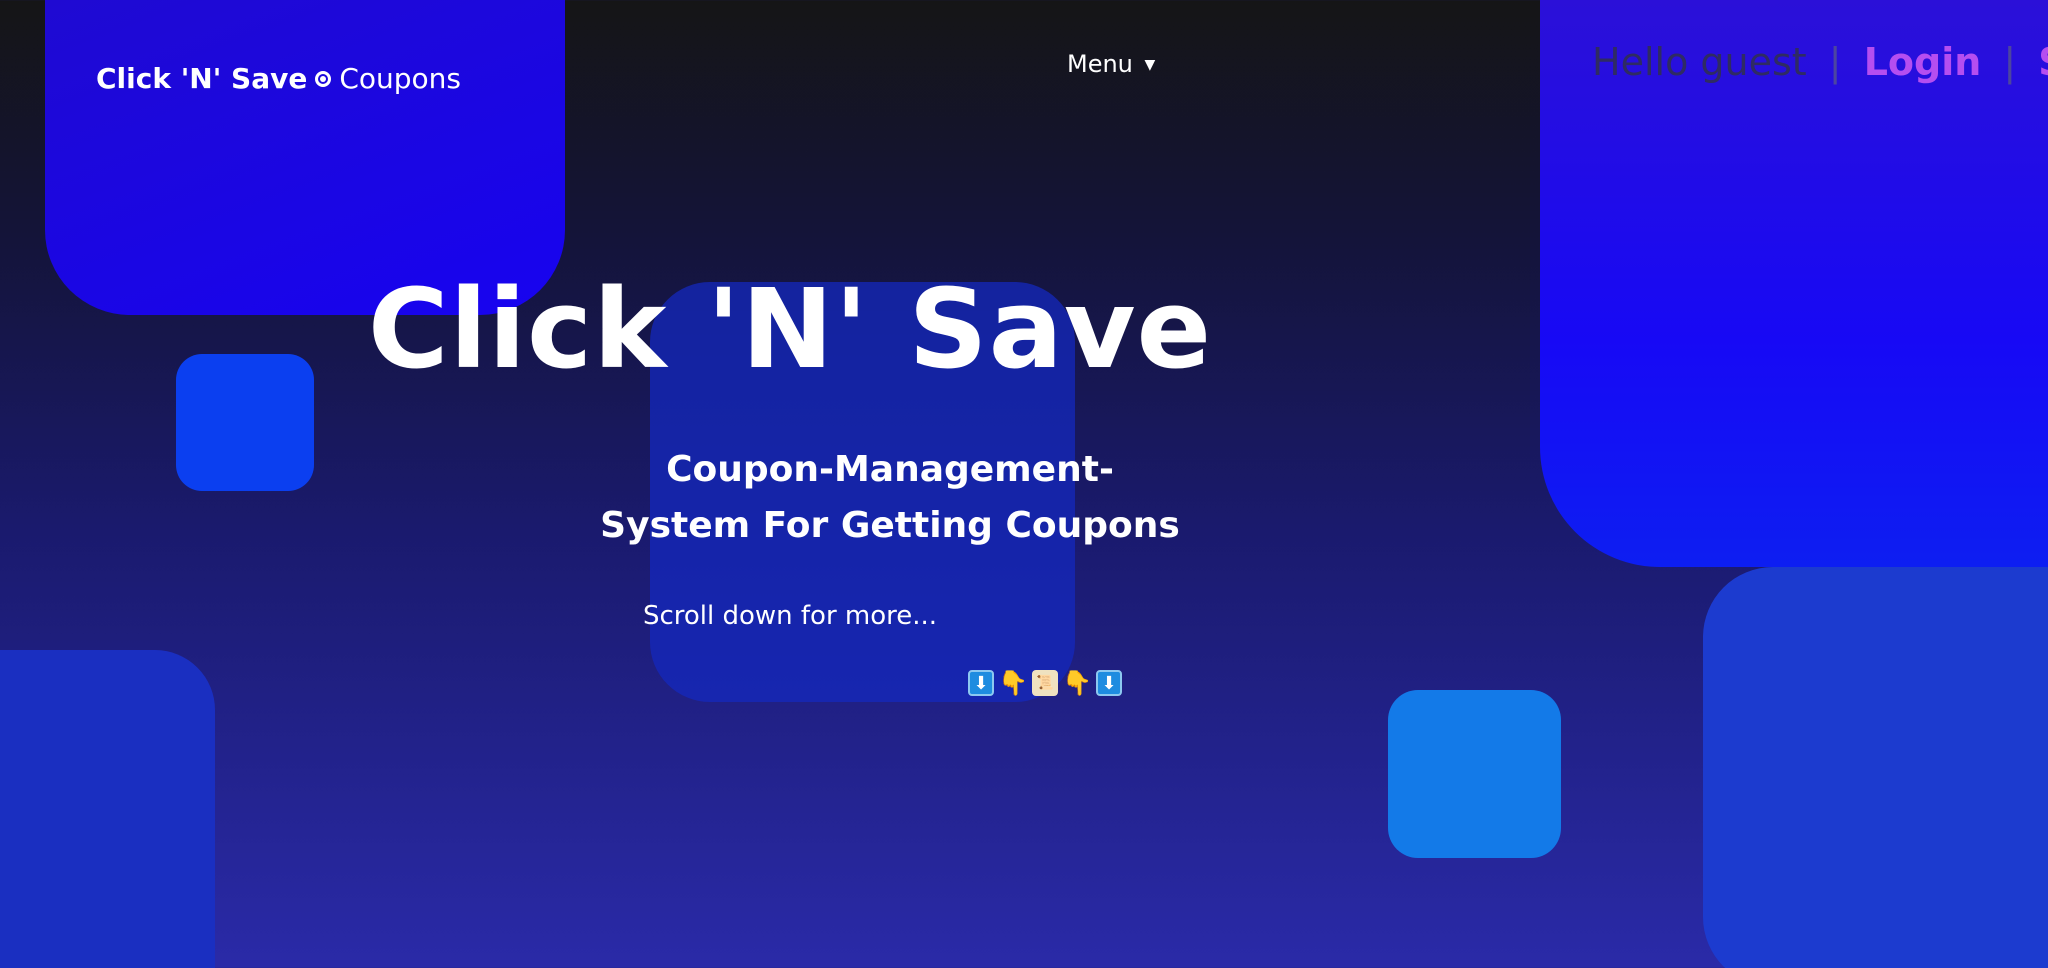 This screenshot has width=2048, height=968. I want to click on menu-dropdown: Menu ▼, so click(1111, 64).